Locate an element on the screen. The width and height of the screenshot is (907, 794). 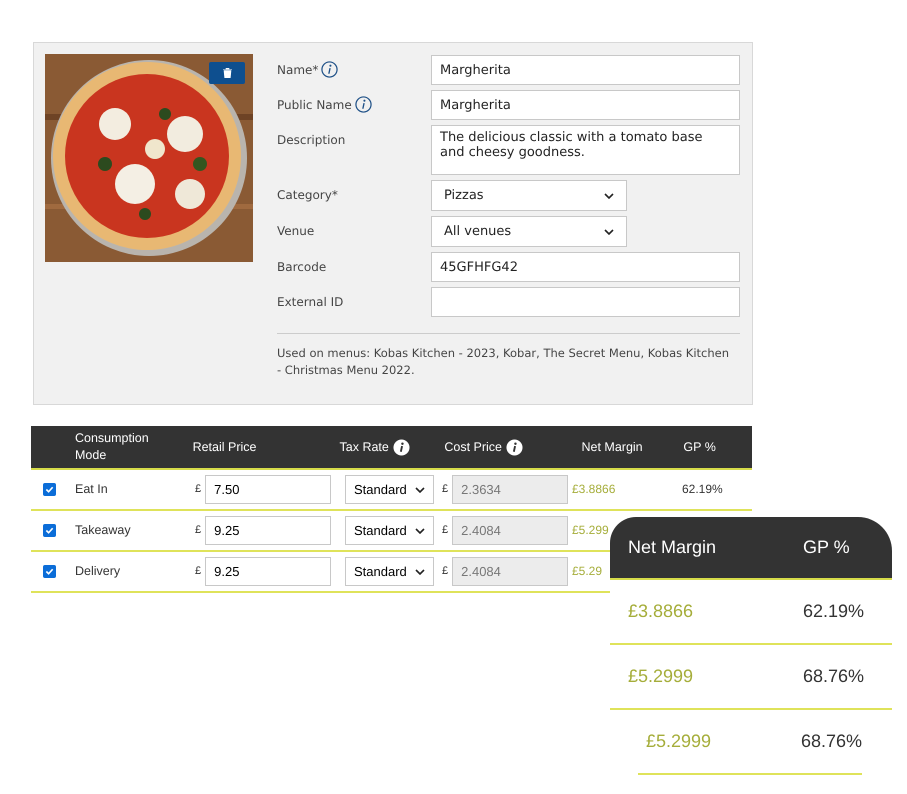
trash-icon is located at coordinates (227, 73).